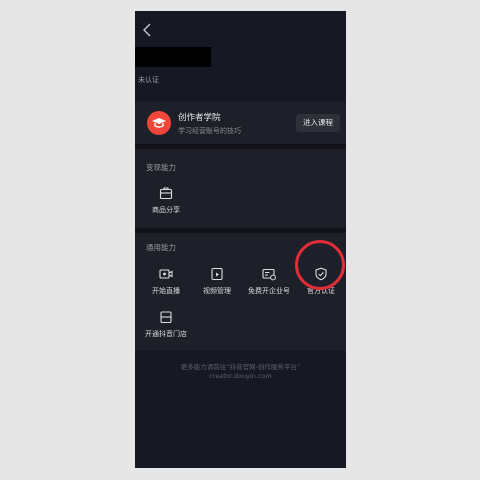 The width and height of the screenshot is (480, 480). I want to click on monetize-section-title: 变现能力, so click(161, 167).